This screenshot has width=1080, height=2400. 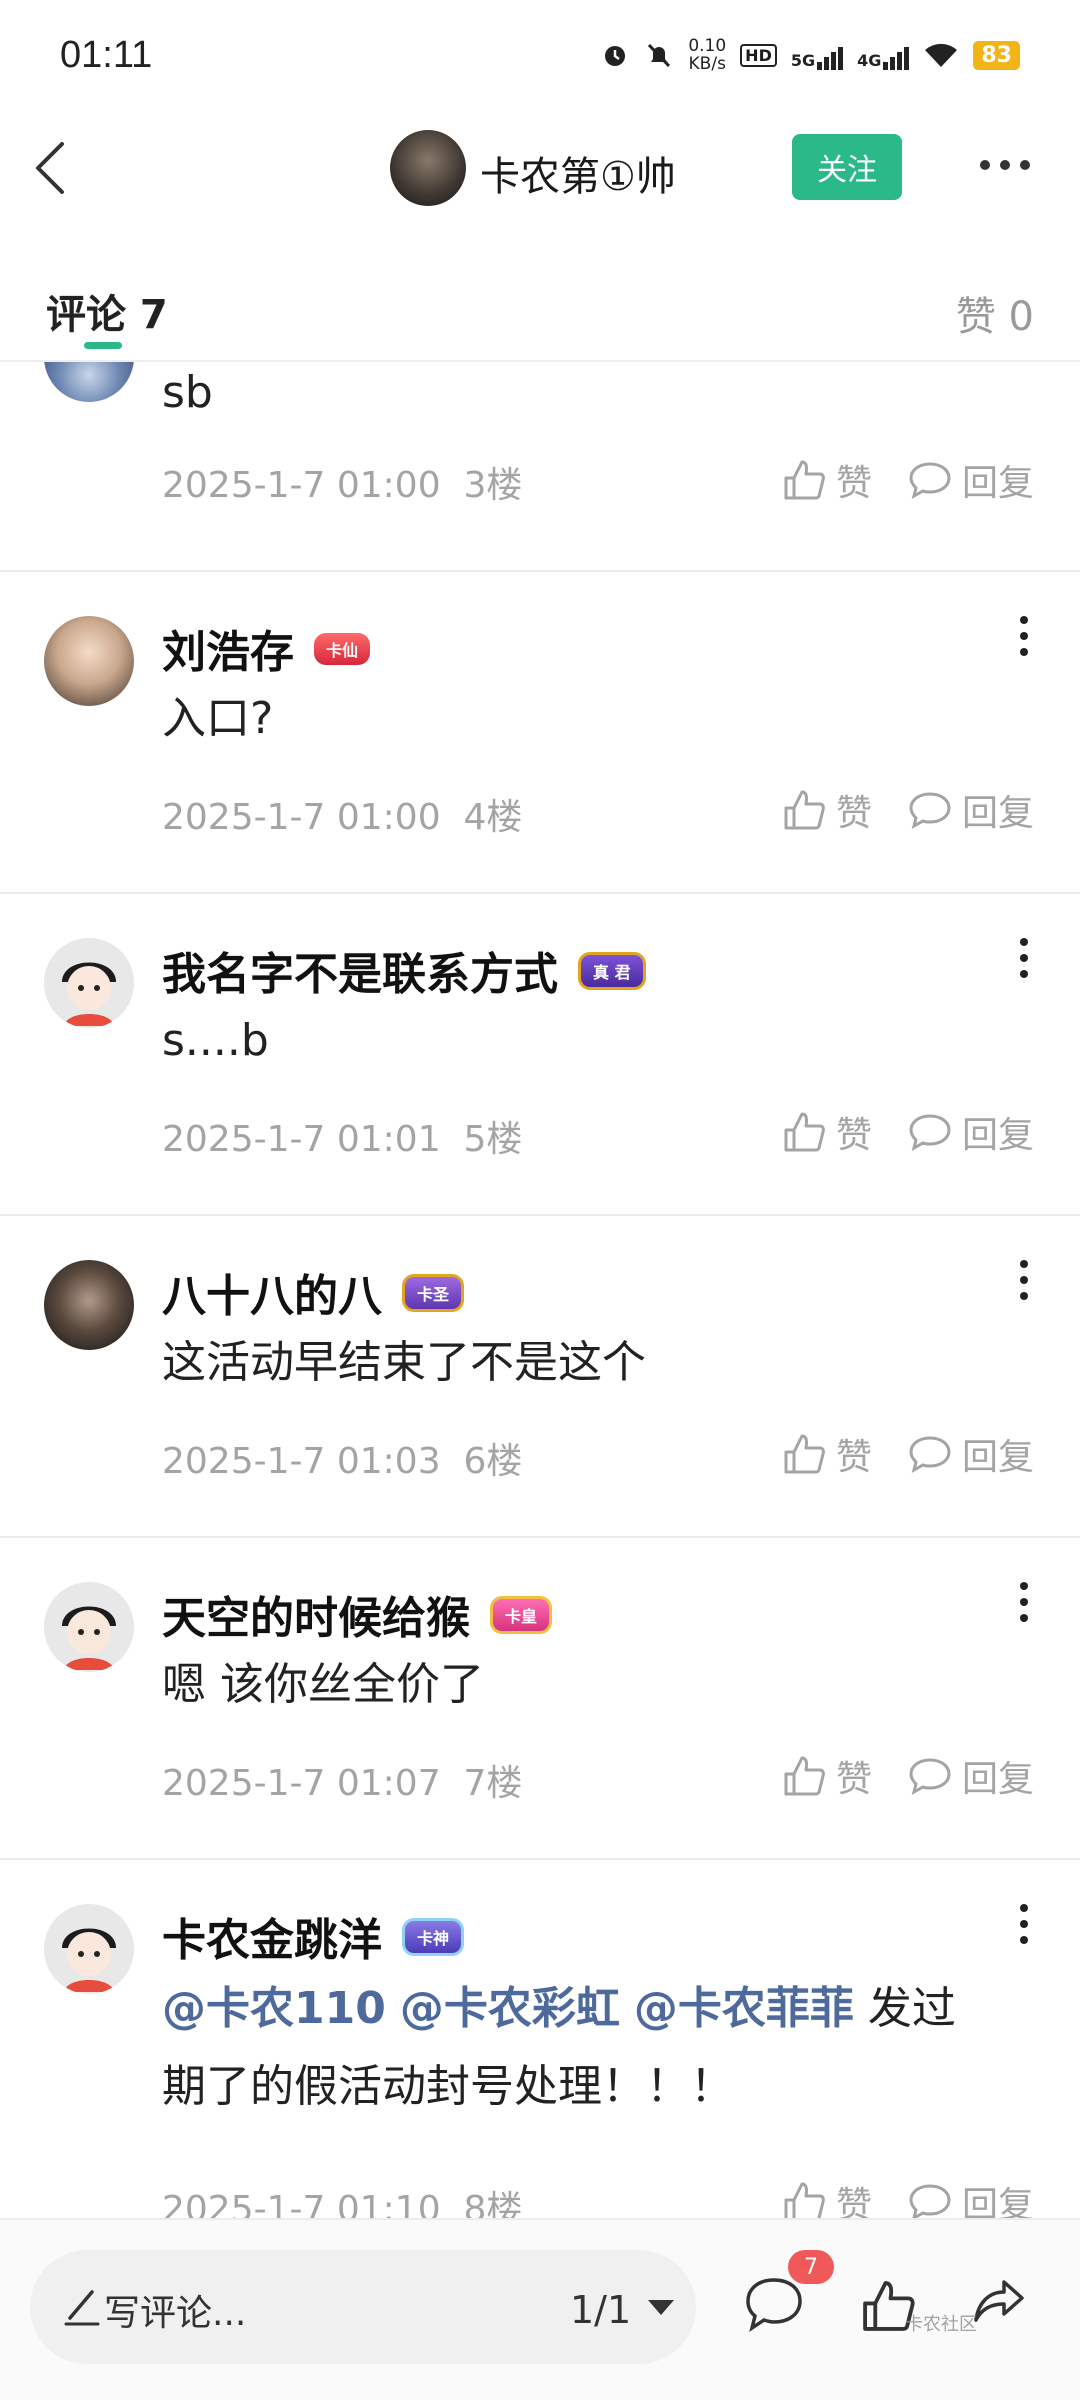 What do you see at coordinates (540, 733) in the screenshot?
I see `comment-item: 刘浩存 卡仙 入口? 2025-1-7 01:00 4楼 赞 回复` at bounding box center [540, 733].